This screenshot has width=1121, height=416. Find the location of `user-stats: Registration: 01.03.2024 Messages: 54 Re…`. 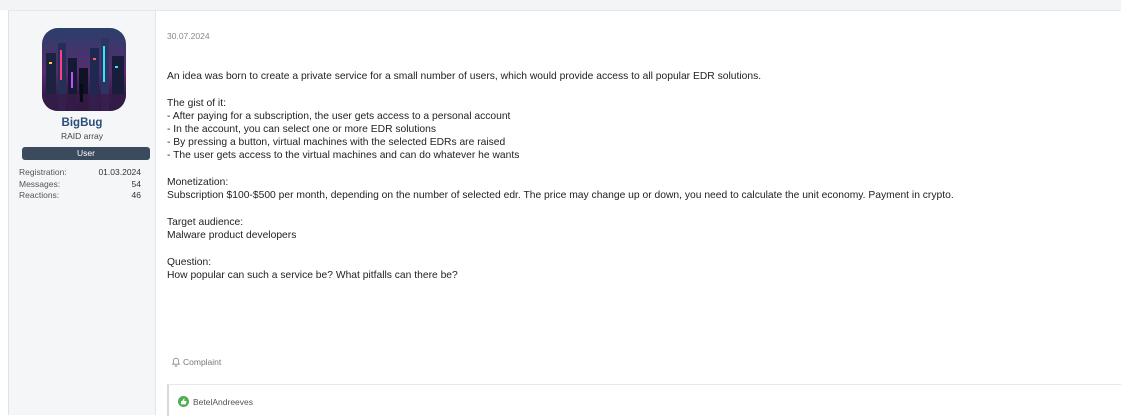

user-stats: Registration: 01.03.2024 Messages: 54 Re… is located at coordinates (80, 184).